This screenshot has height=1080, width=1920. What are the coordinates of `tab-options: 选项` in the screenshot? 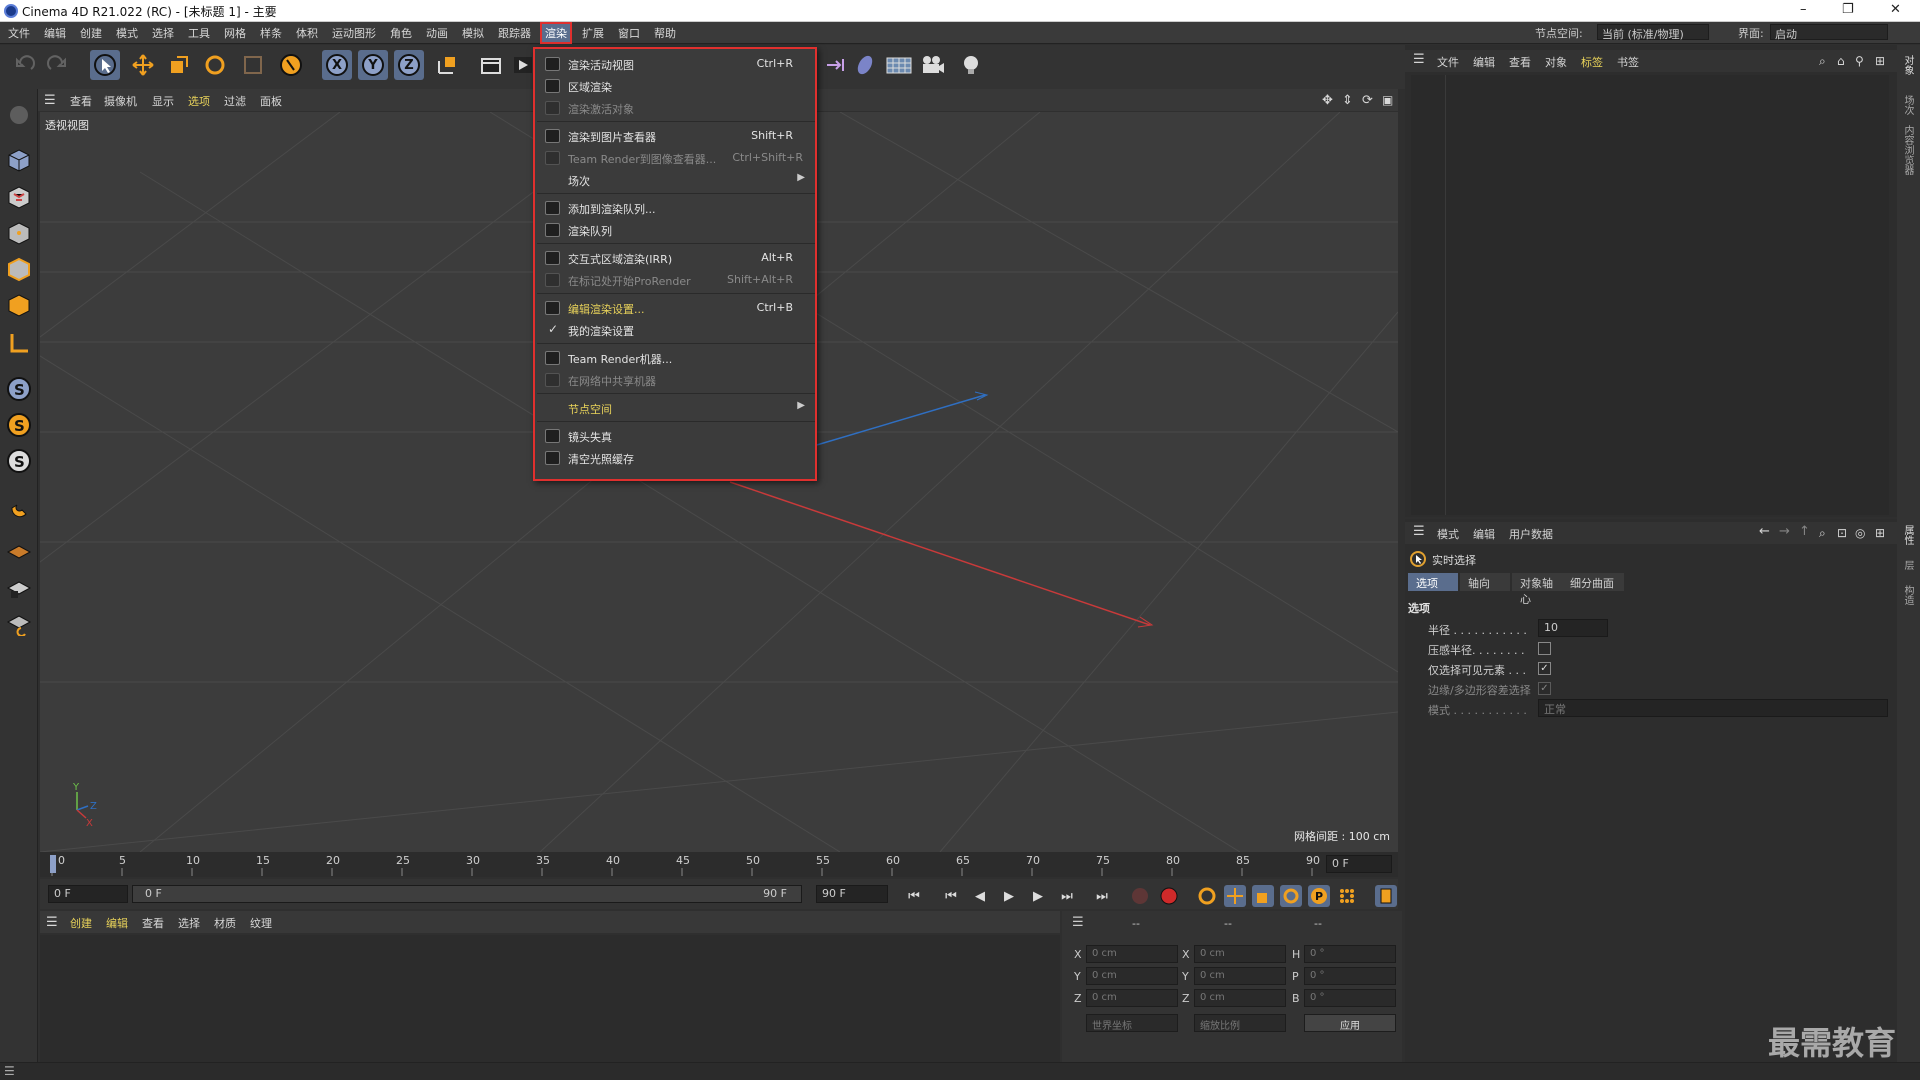 It's located at (1433, 582).